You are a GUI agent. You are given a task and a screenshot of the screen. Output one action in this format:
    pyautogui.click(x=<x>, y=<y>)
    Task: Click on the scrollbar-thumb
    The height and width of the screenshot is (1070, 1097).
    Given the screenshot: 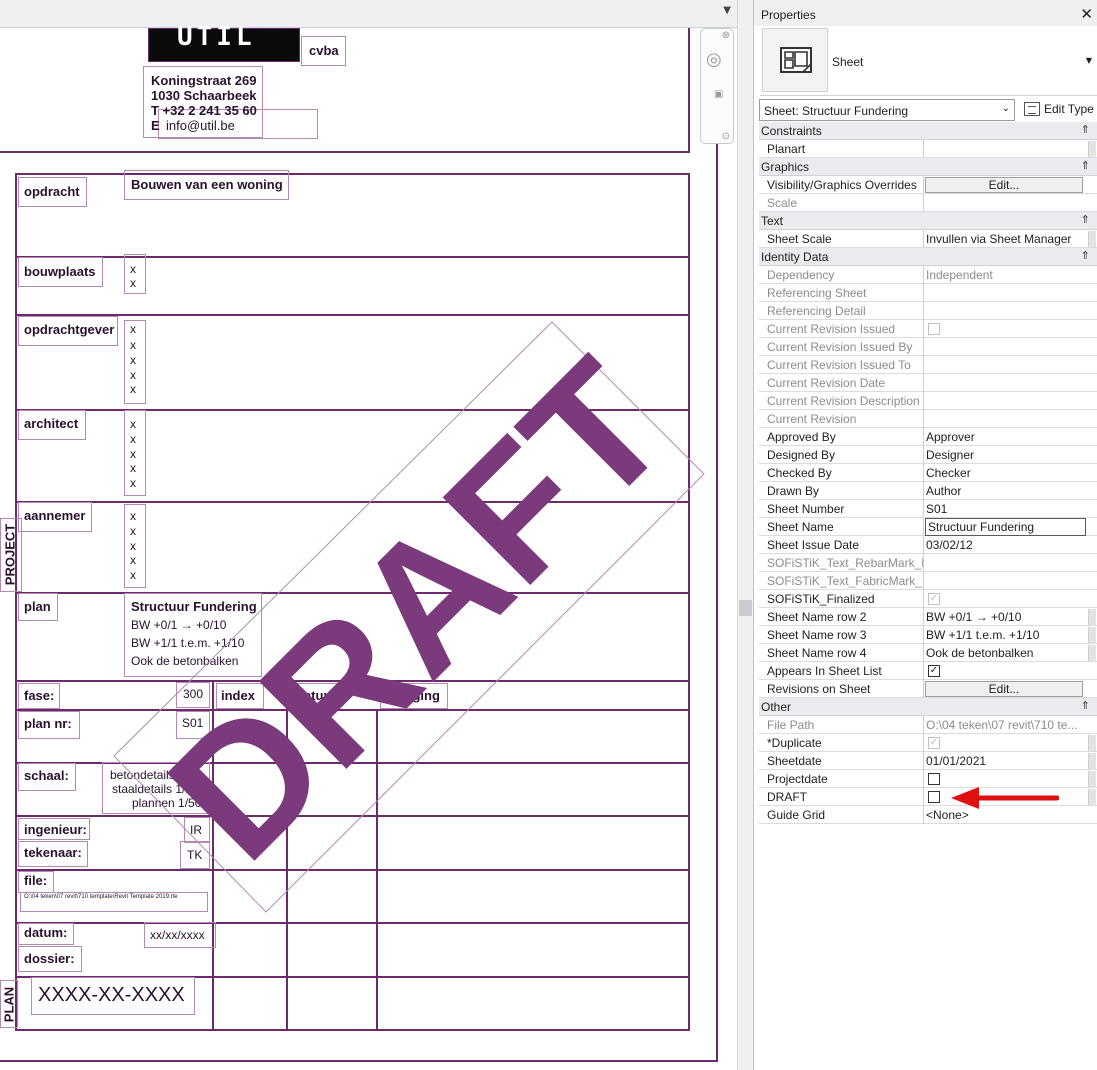 What is the action you would take?
    pyautogui.click(x=745, y=608)
    